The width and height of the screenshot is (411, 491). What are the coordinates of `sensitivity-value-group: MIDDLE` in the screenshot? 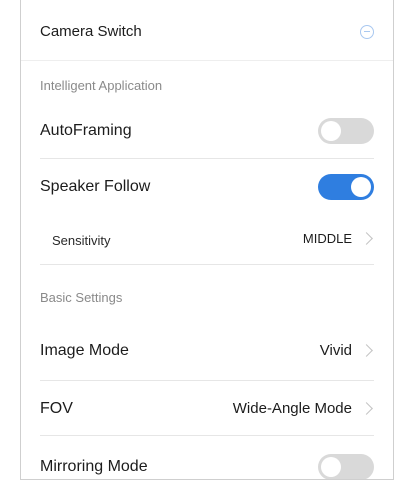 It's located at (338, 238).